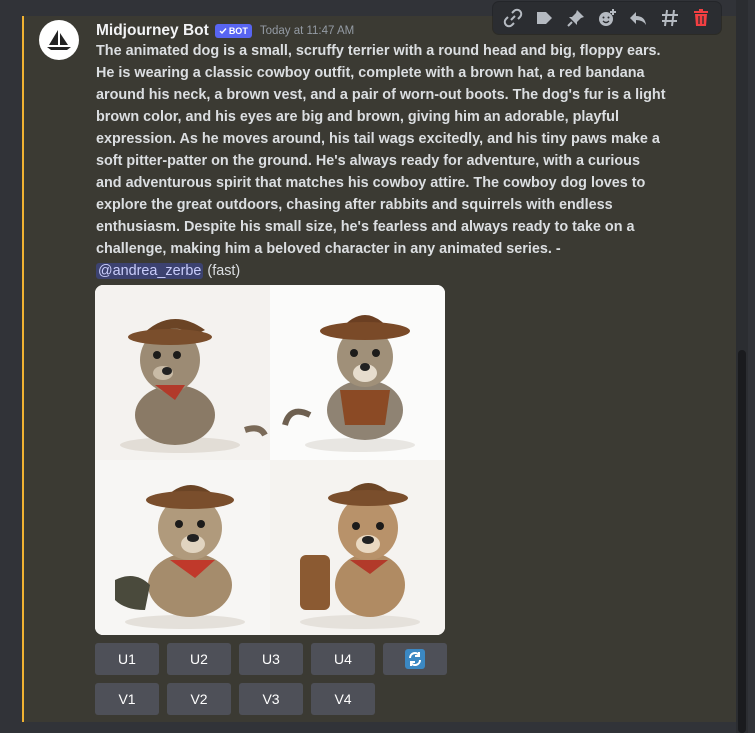 This screenshot has width=755, height=733. Describe the element at coordinates (152, 31) in the screenshot. I see `username: Midjourney Bot` at that location.